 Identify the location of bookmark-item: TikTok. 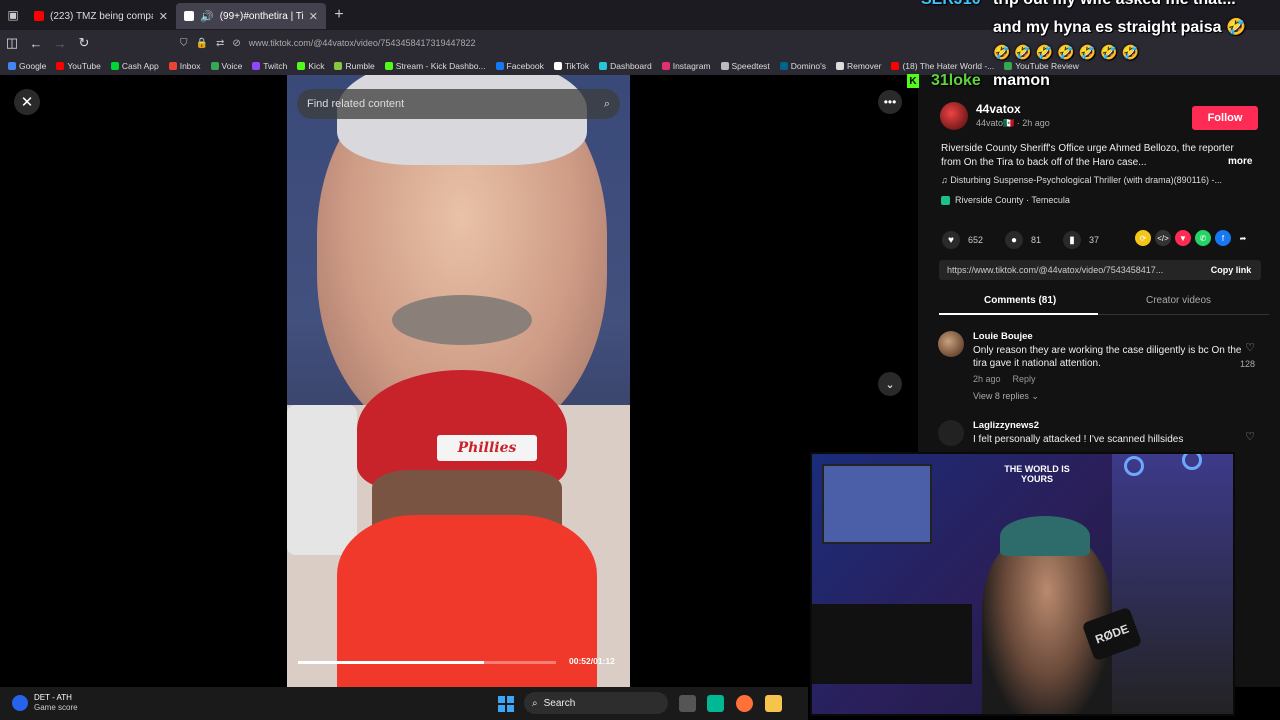
(571, 65).